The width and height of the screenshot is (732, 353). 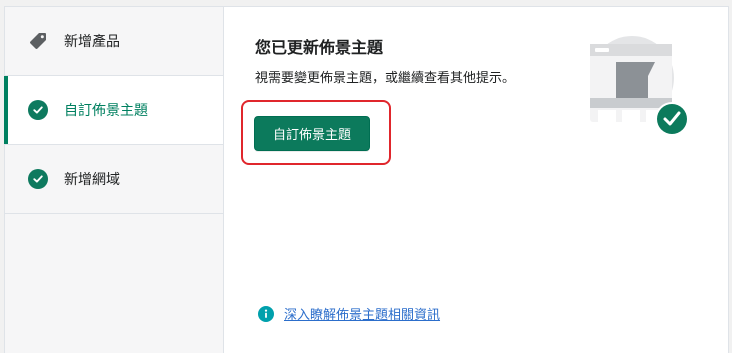 What do you see at coordinates (92, 180) in the screenshot?
I see `sidebar-item-label: 新增網域` at bounding box center [92, 180].